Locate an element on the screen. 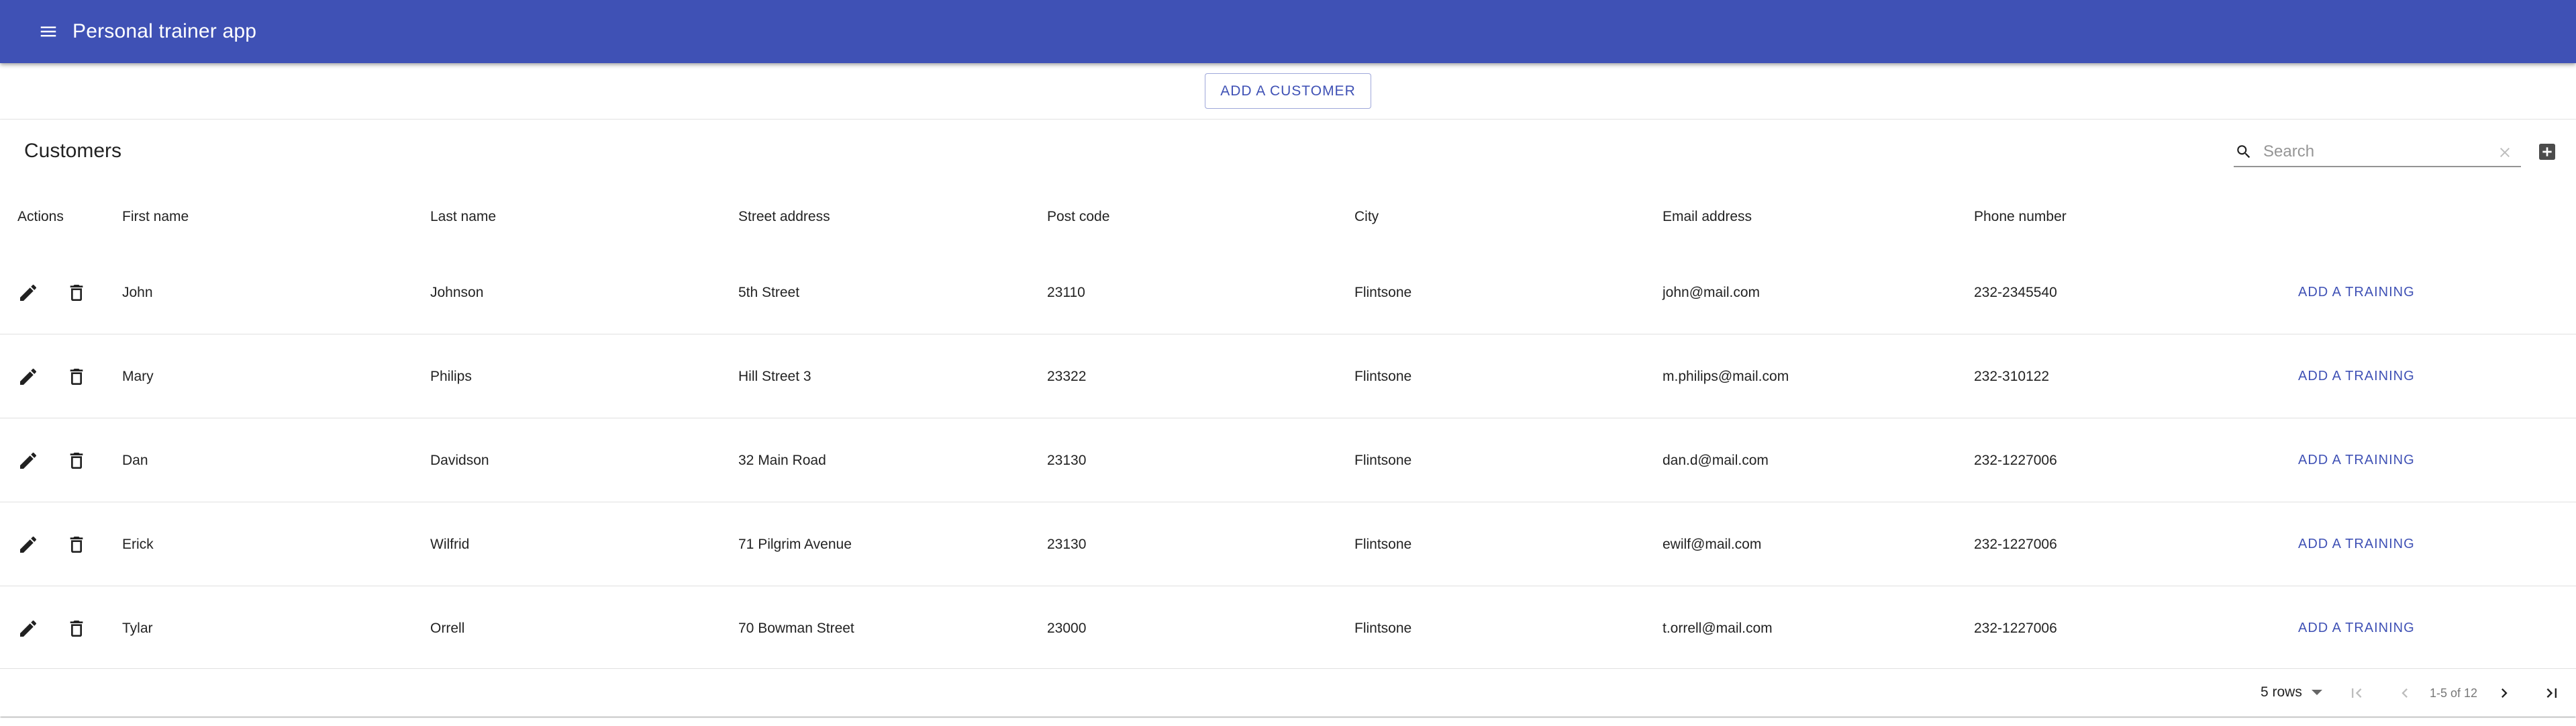 This screenshot has height=726, width=2576. cell-street-address: 32 Main Road is located at coordinates (782, 461).